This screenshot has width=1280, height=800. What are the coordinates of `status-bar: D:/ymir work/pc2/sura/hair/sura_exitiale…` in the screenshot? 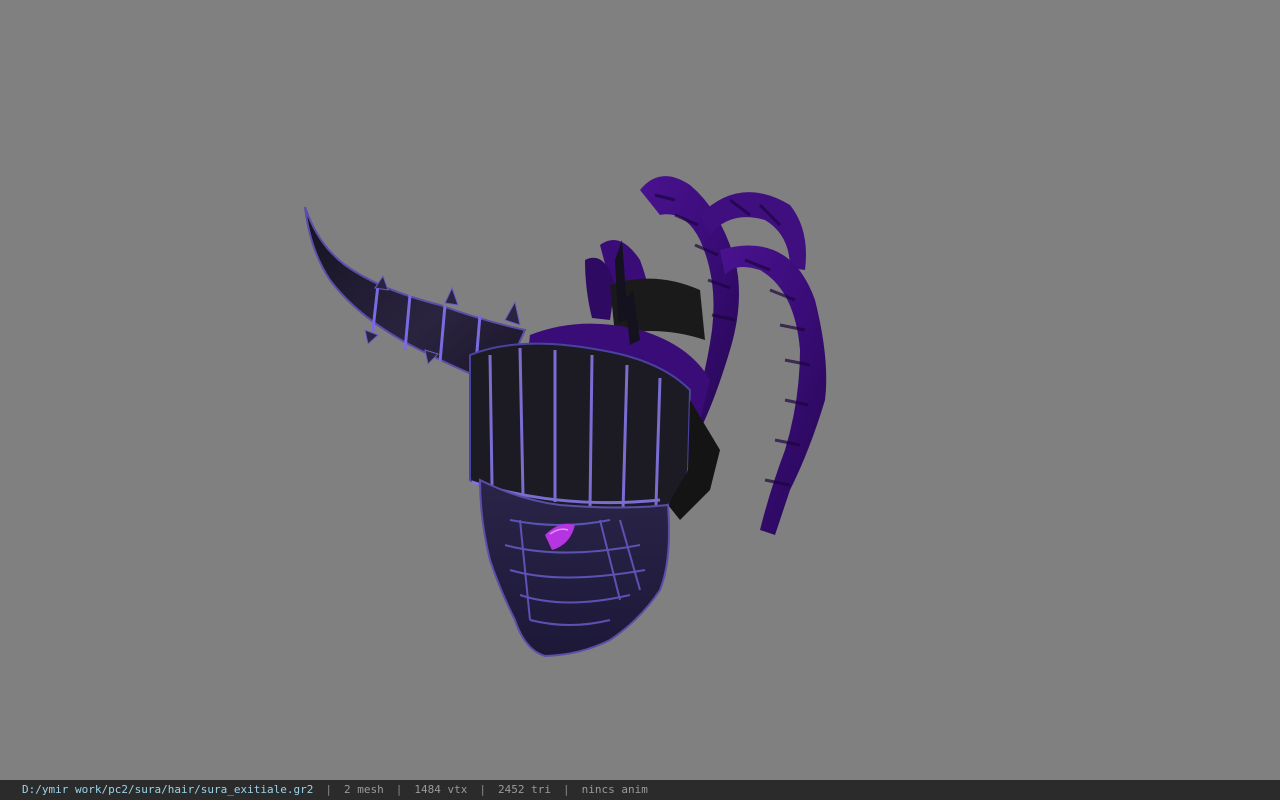 It's located at (640, 790).